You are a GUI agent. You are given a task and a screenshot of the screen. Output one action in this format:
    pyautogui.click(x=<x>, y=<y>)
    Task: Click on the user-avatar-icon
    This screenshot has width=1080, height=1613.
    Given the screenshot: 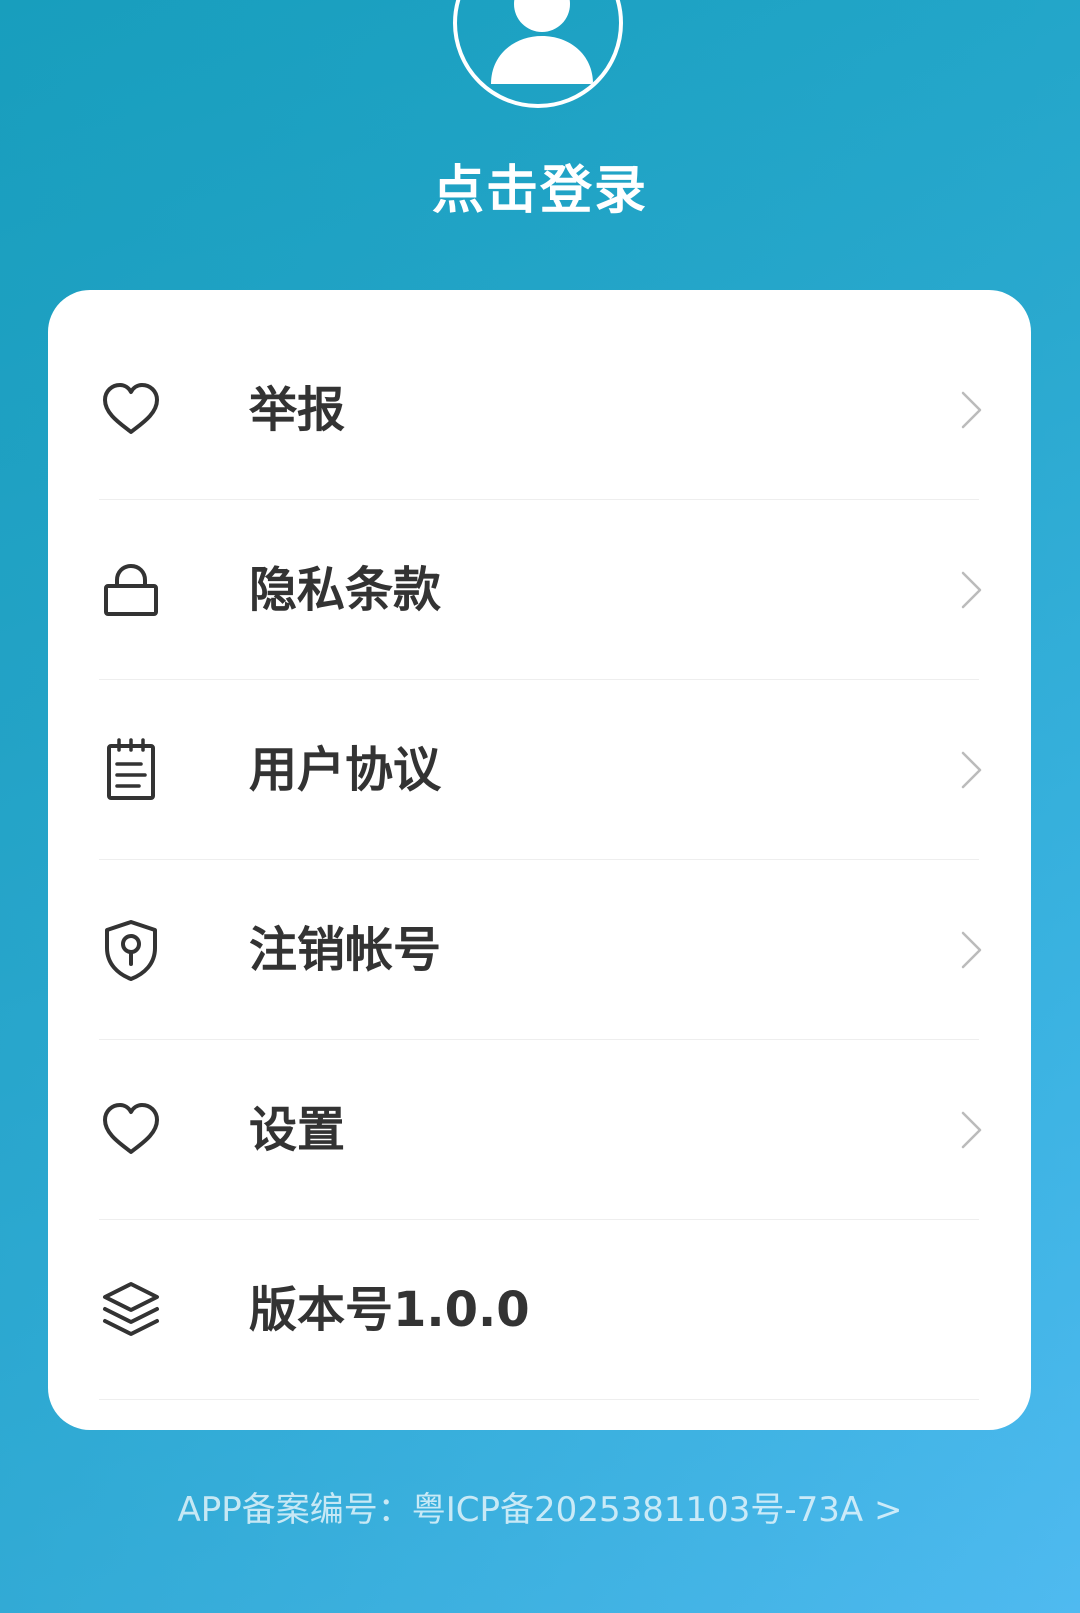 What is the action you would take?
    pyautogui.click(x=542, y=42)
    